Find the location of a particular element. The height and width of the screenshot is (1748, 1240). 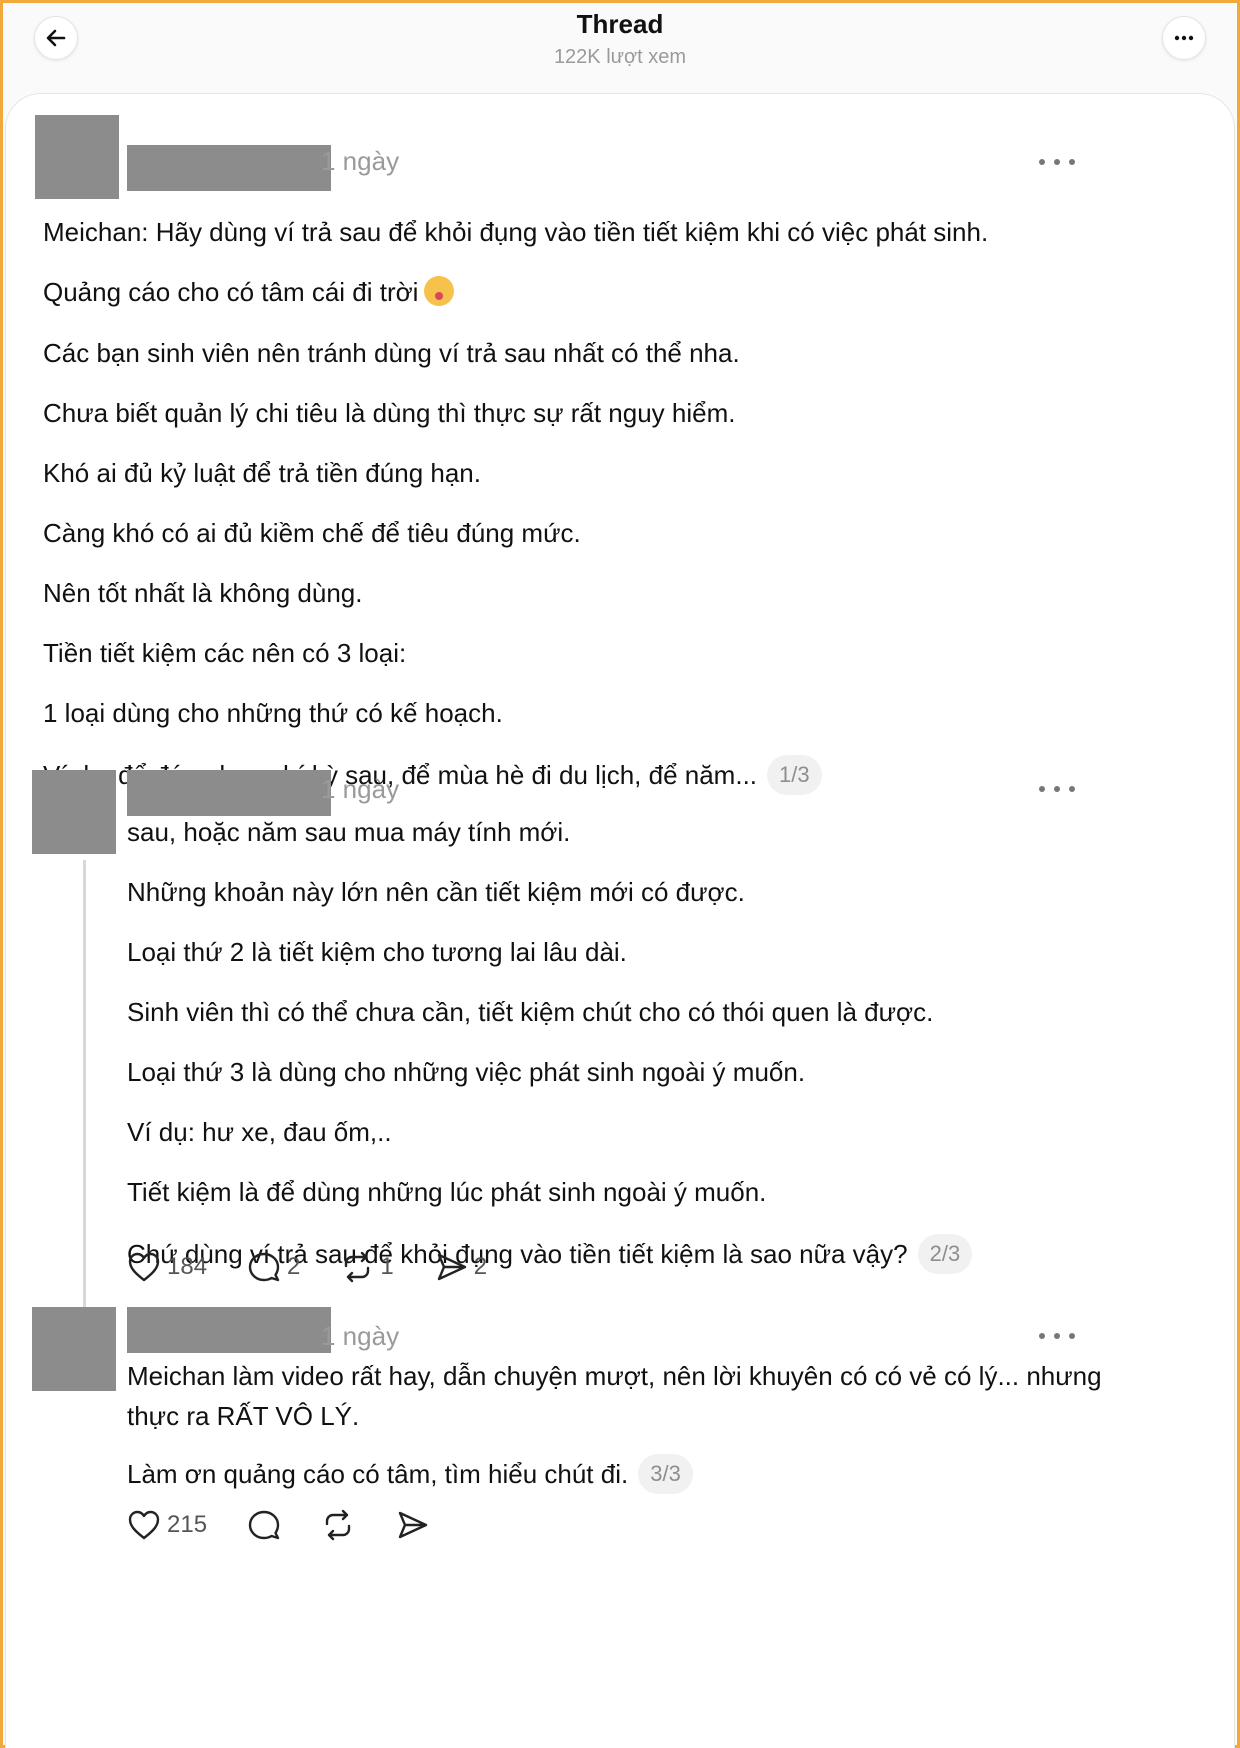

page-indicator: 1/3 is located at coordinates (794, 775).